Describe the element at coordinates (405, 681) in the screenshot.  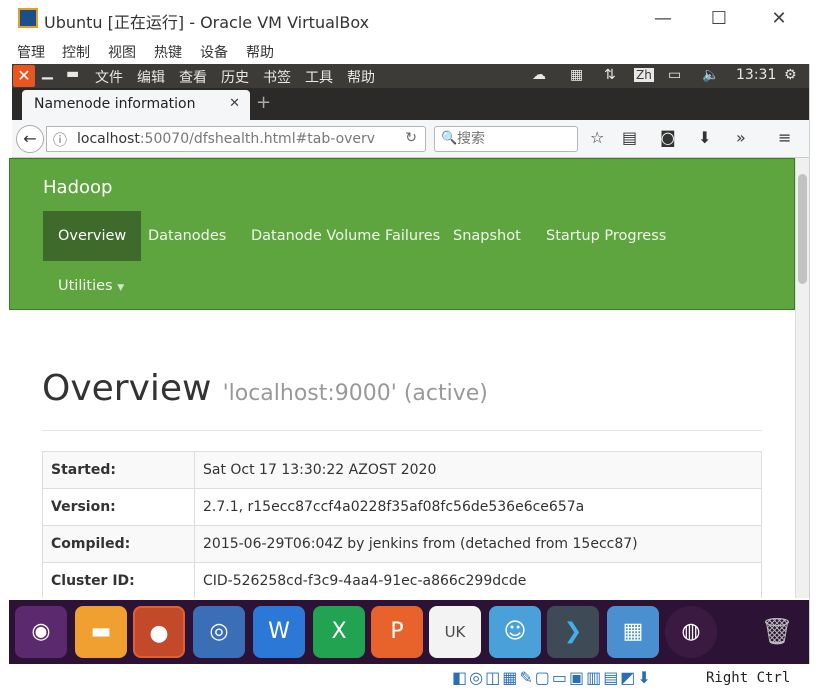
I see `vbox-statusbar: ◧◎◫▦✎▢▭▣▥▤◩⬇ Right Ctrl` at that location.